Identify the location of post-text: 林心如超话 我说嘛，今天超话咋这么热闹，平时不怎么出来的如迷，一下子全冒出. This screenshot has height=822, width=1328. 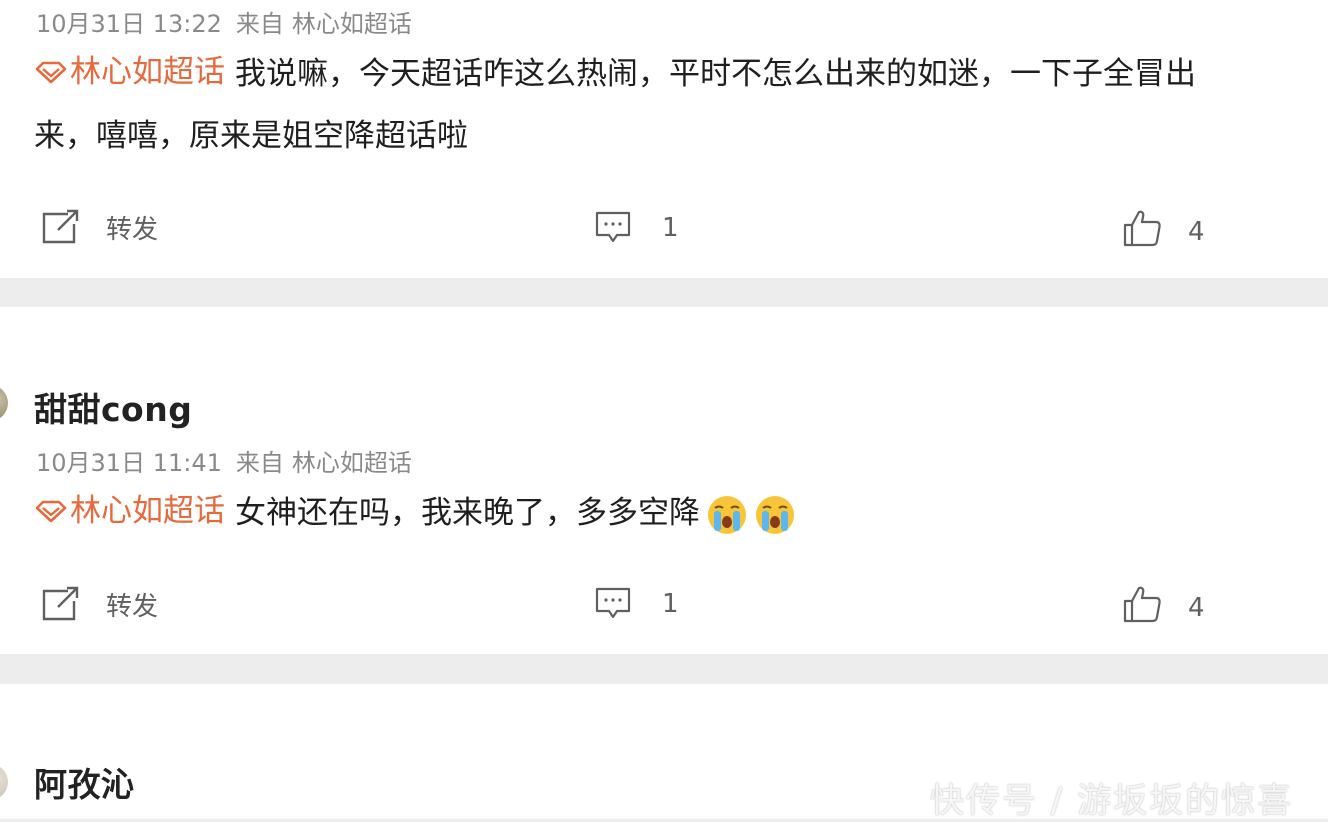
(615, 73).